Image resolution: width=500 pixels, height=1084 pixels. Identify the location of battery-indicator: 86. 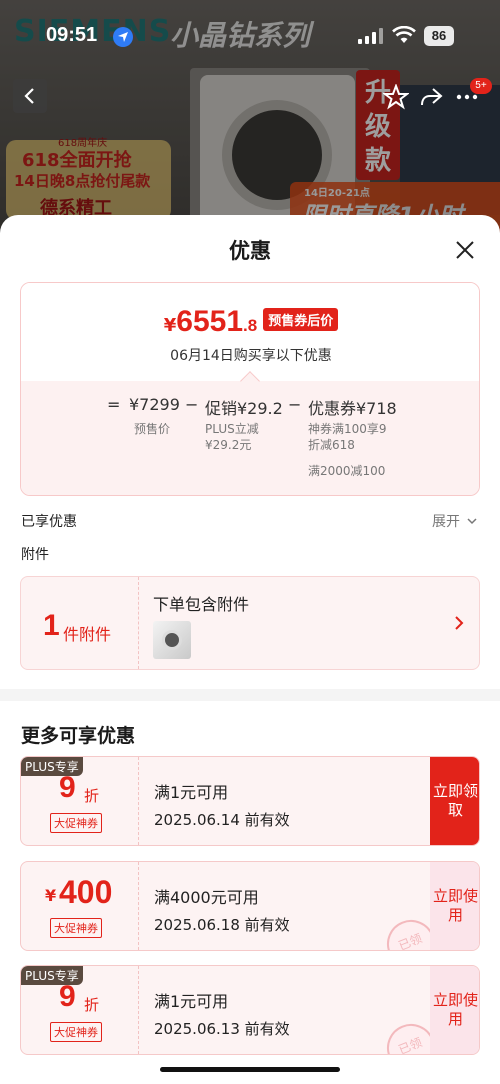
(439, 36).